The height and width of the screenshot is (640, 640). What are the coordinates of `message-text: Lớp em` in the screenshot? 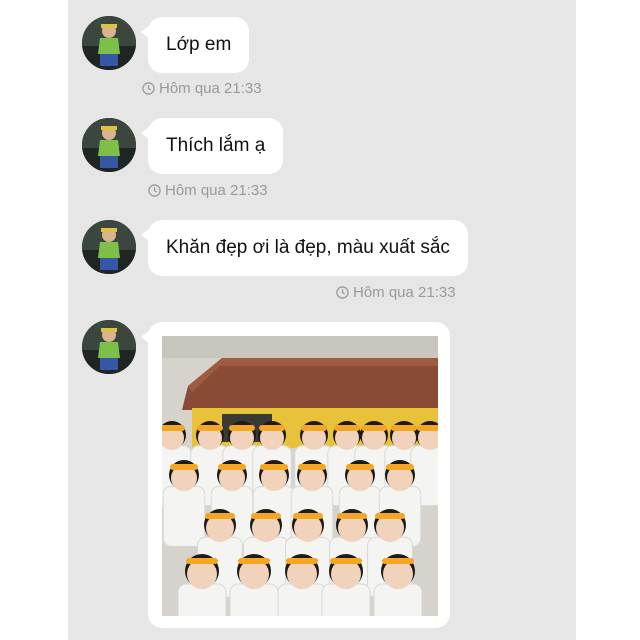 It's located at (199, 44).